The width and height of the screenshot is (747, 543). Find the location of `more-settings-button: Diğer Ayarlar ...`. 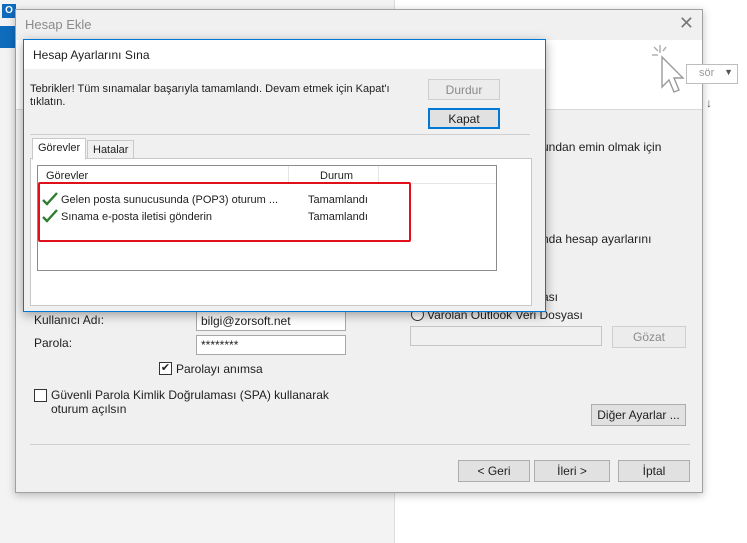

more-settings-button: Diğer Ayarlar ... is located at coordinates (638, 415).